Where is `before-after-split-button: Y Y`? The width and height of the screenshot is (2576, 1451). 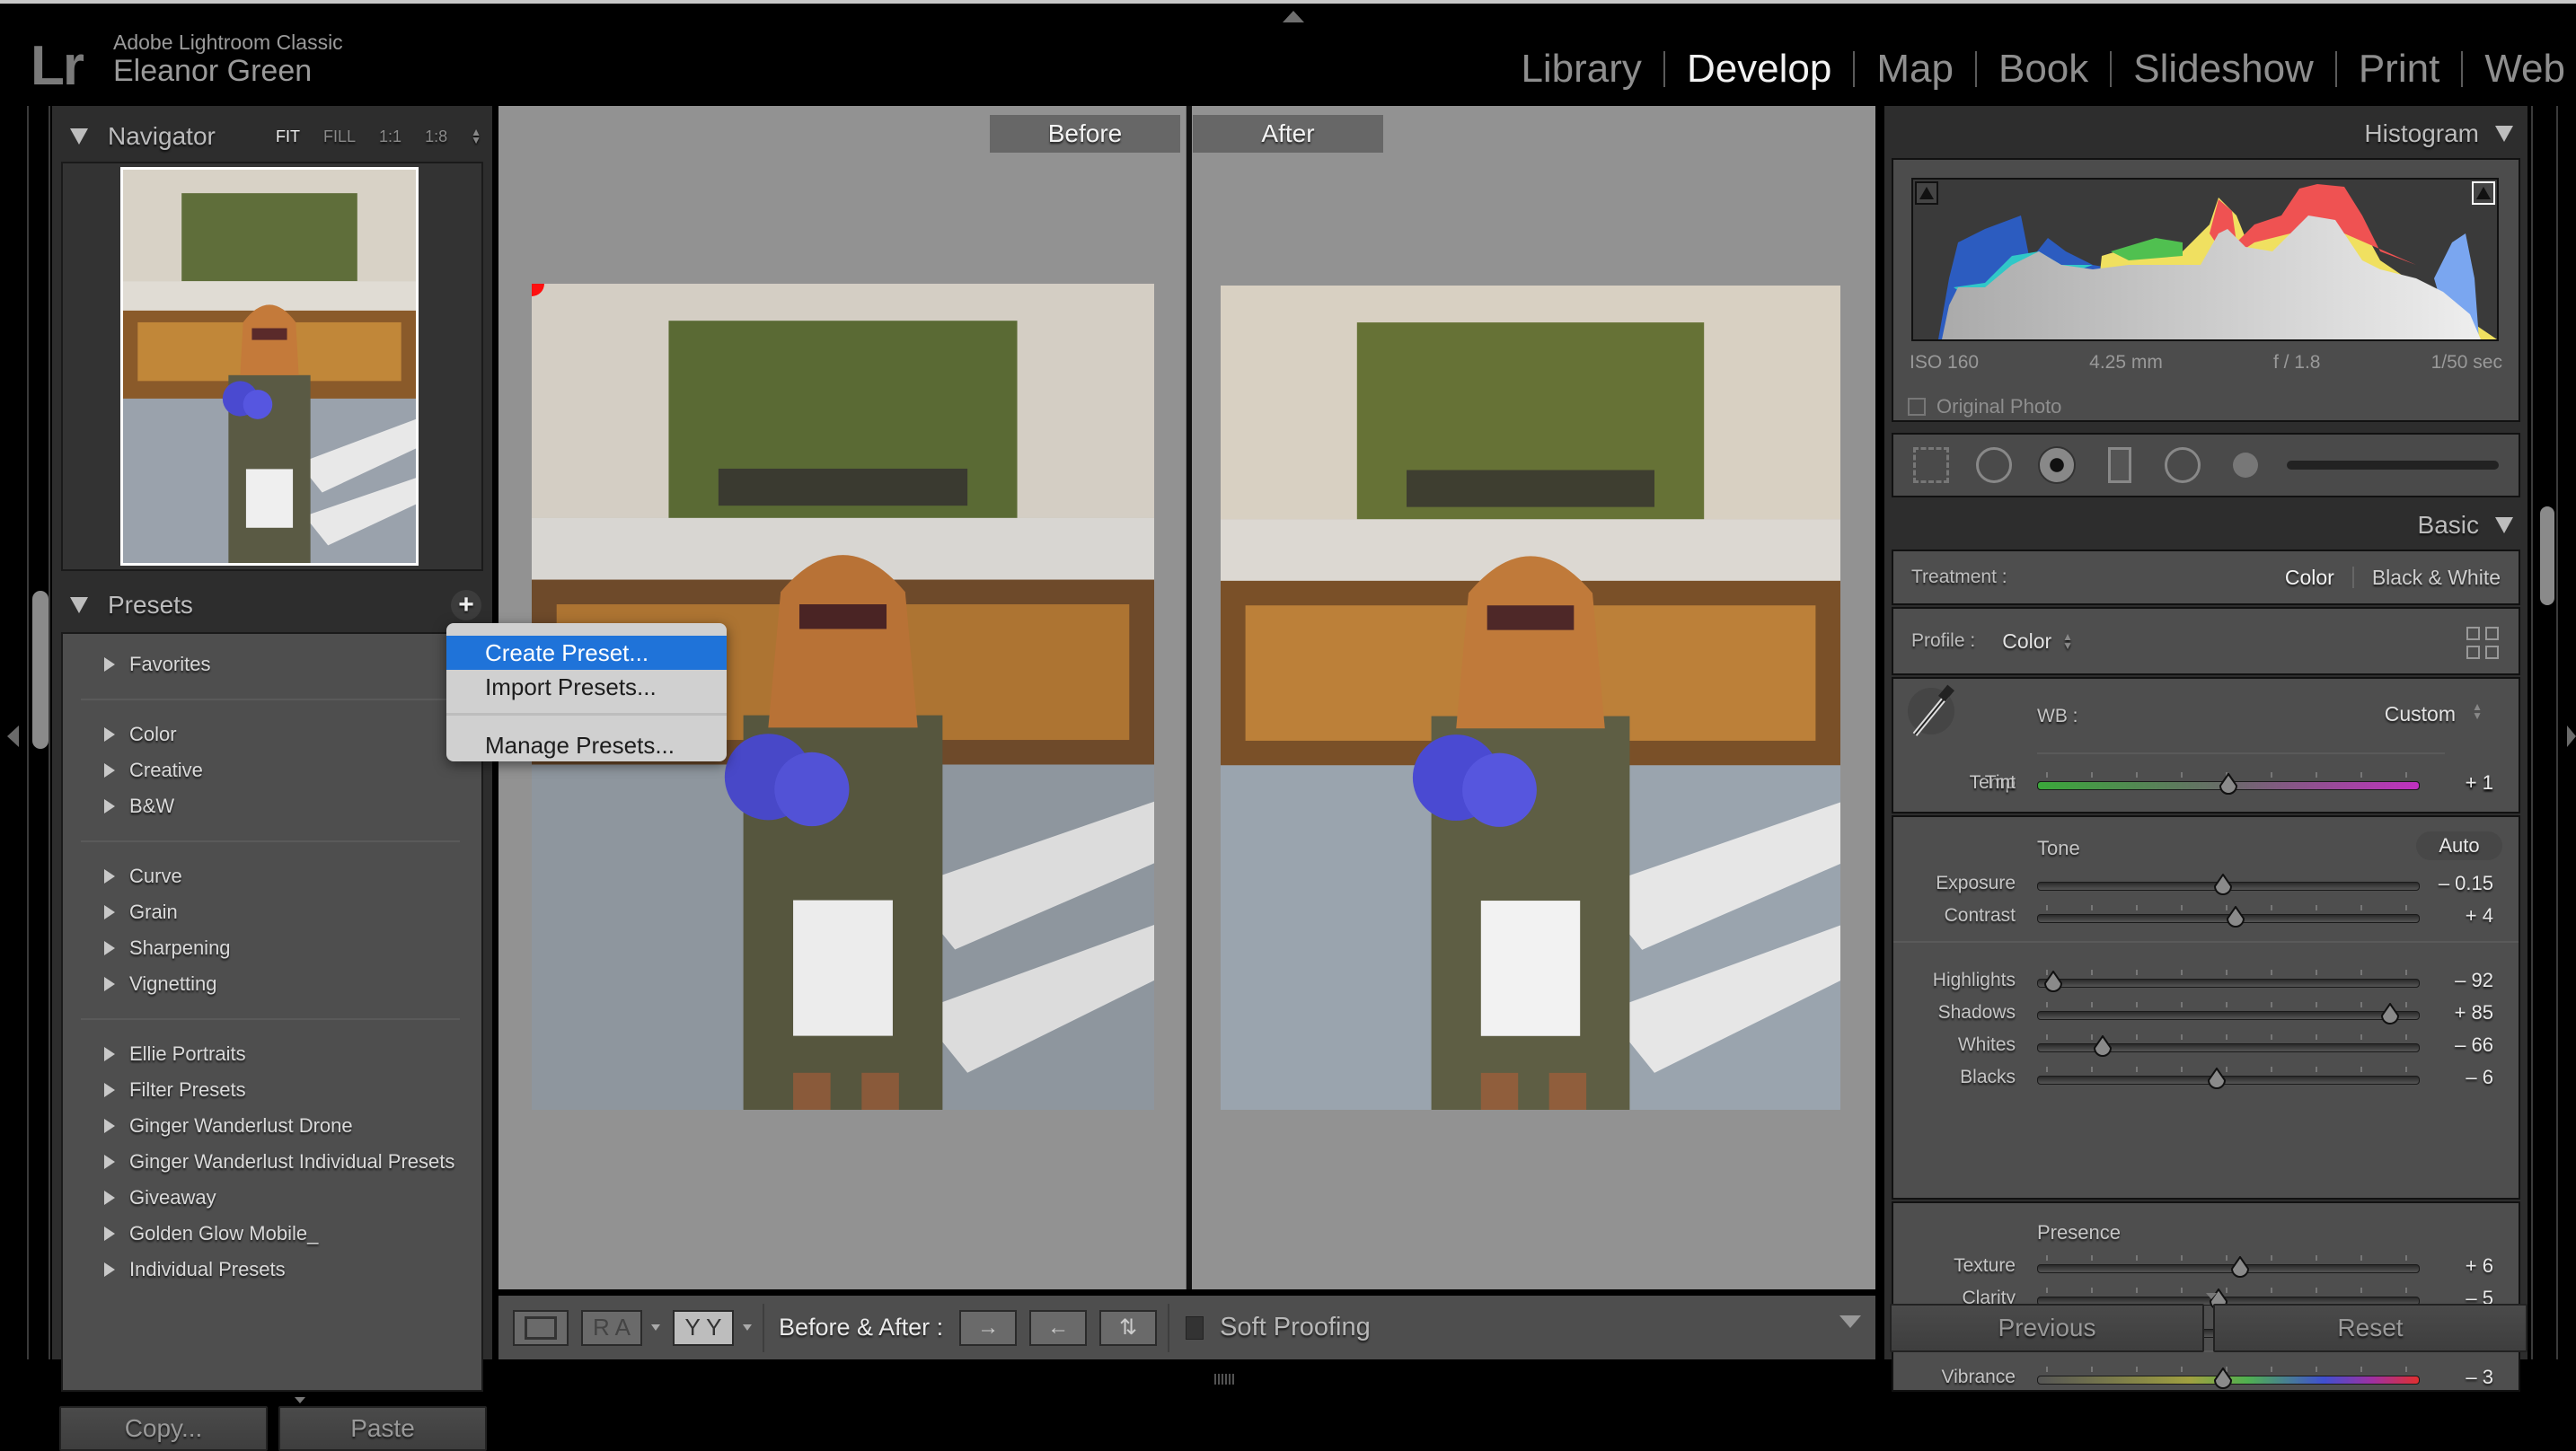
before-after-split-button: Y Y is located at coordinates (703, 1327).